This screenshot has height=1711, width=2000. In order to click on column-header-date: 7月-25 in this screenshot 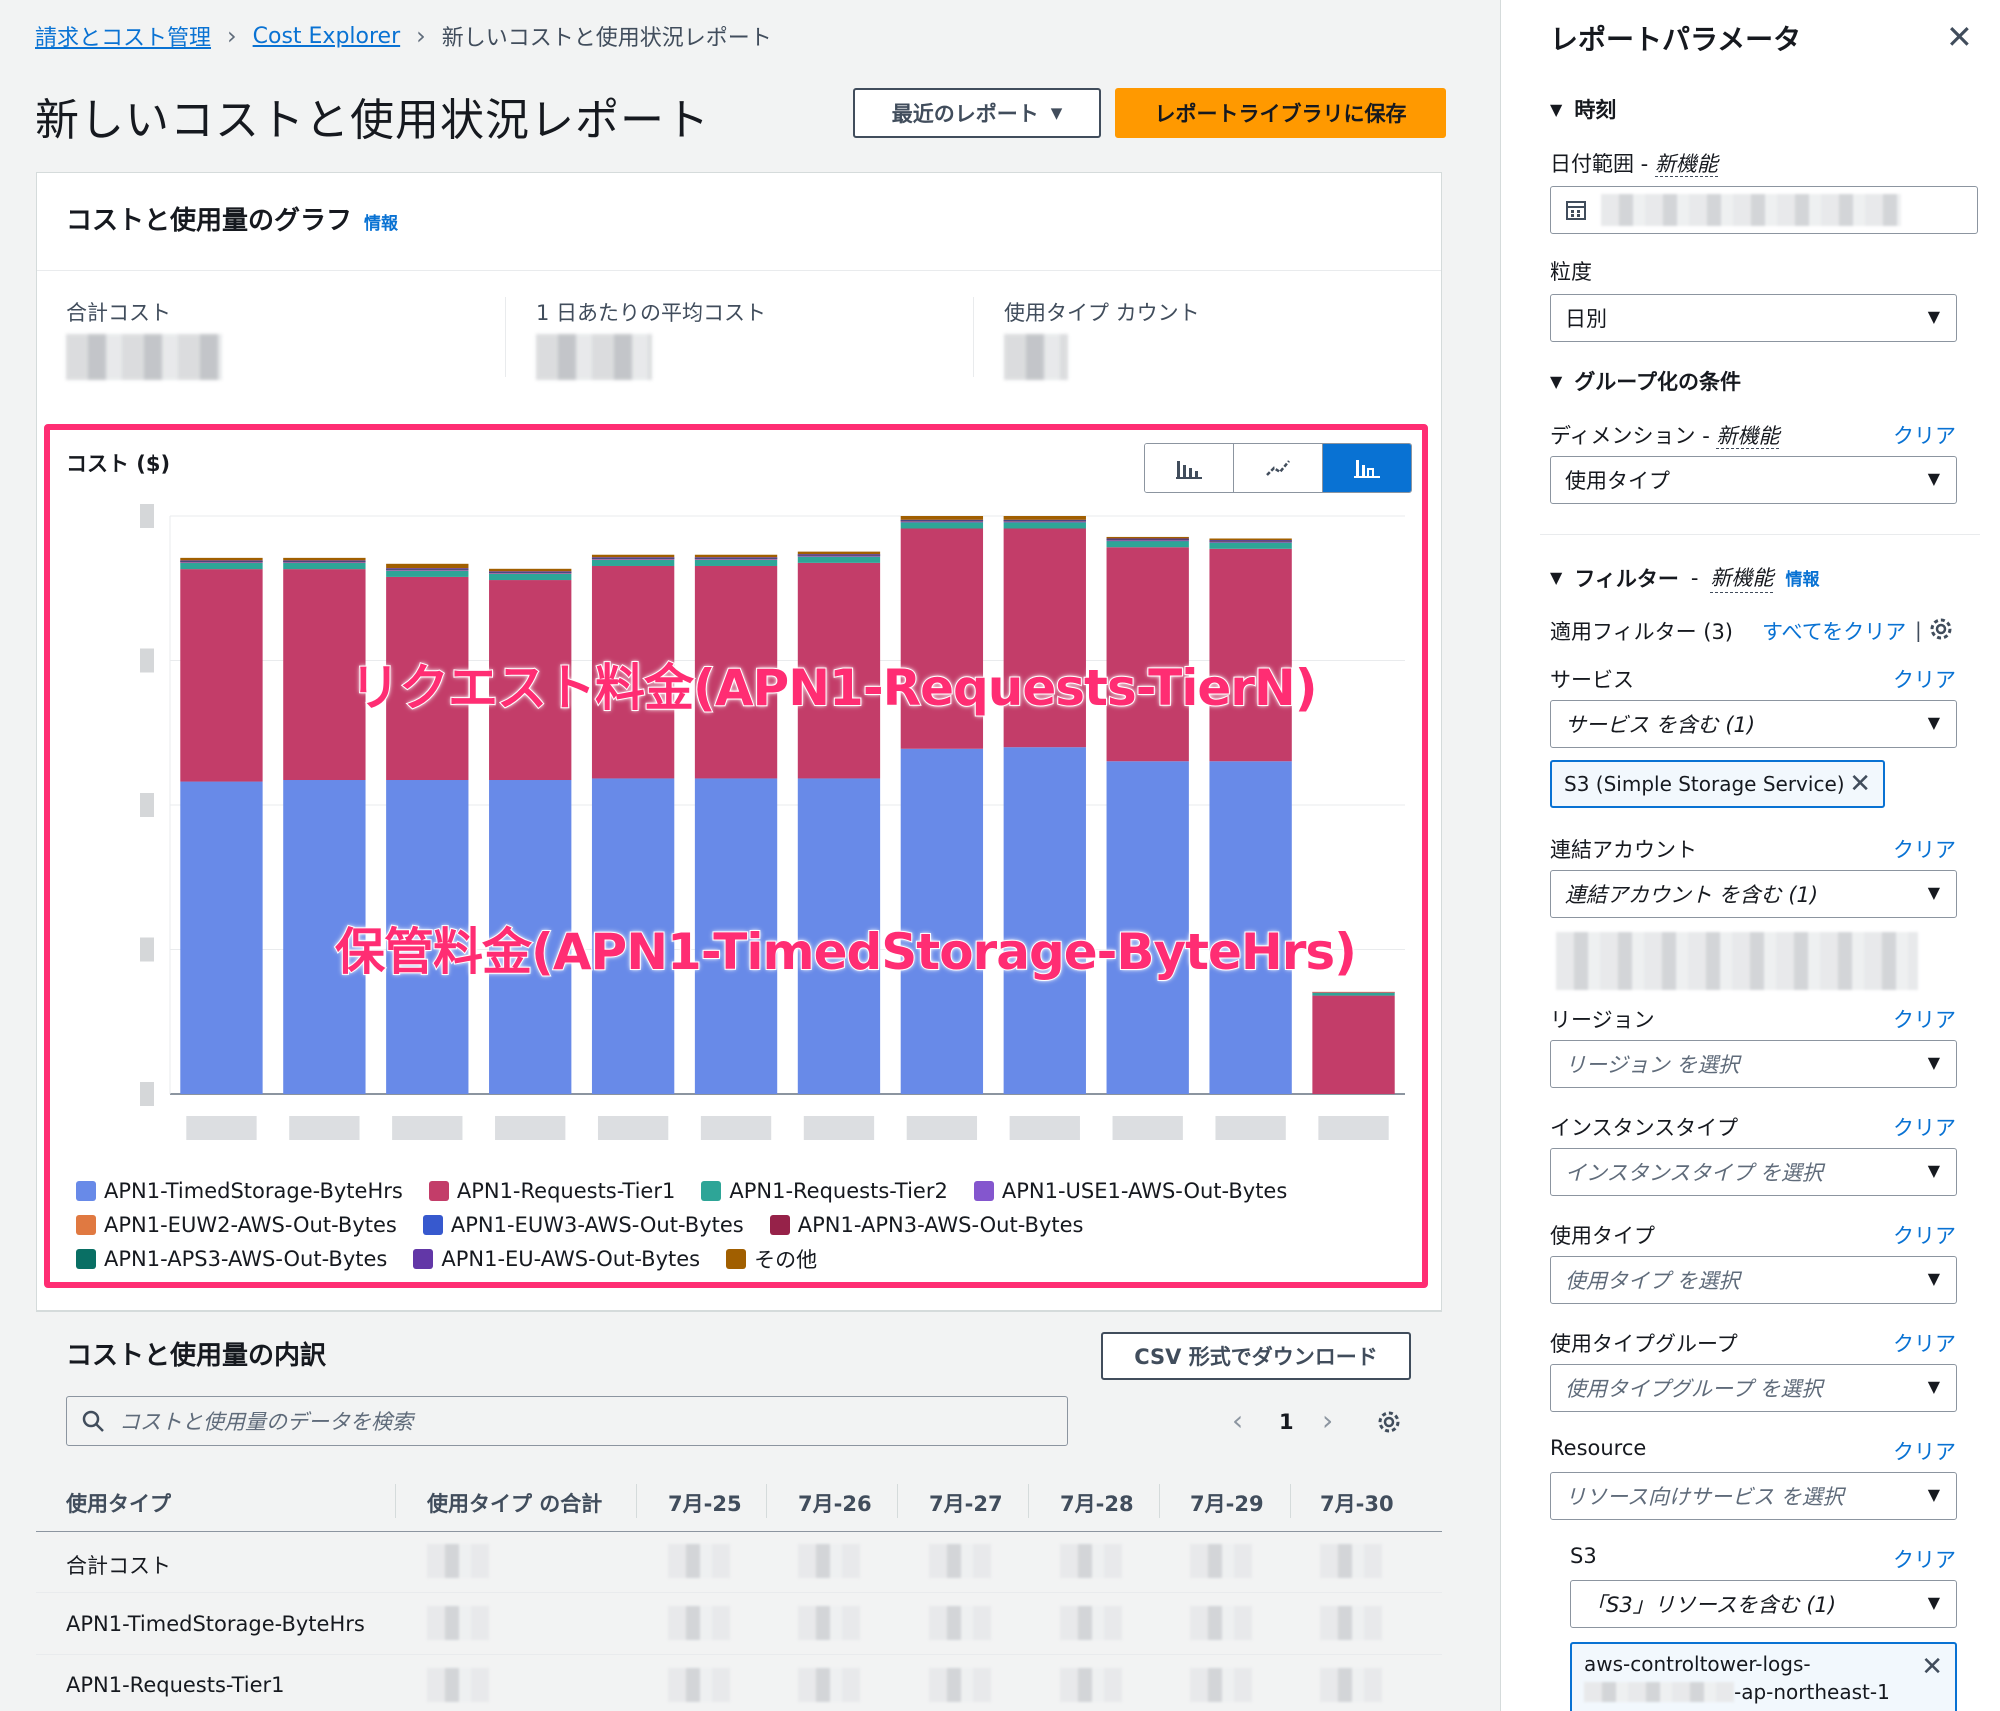, I will do `click(705, 1503)`.